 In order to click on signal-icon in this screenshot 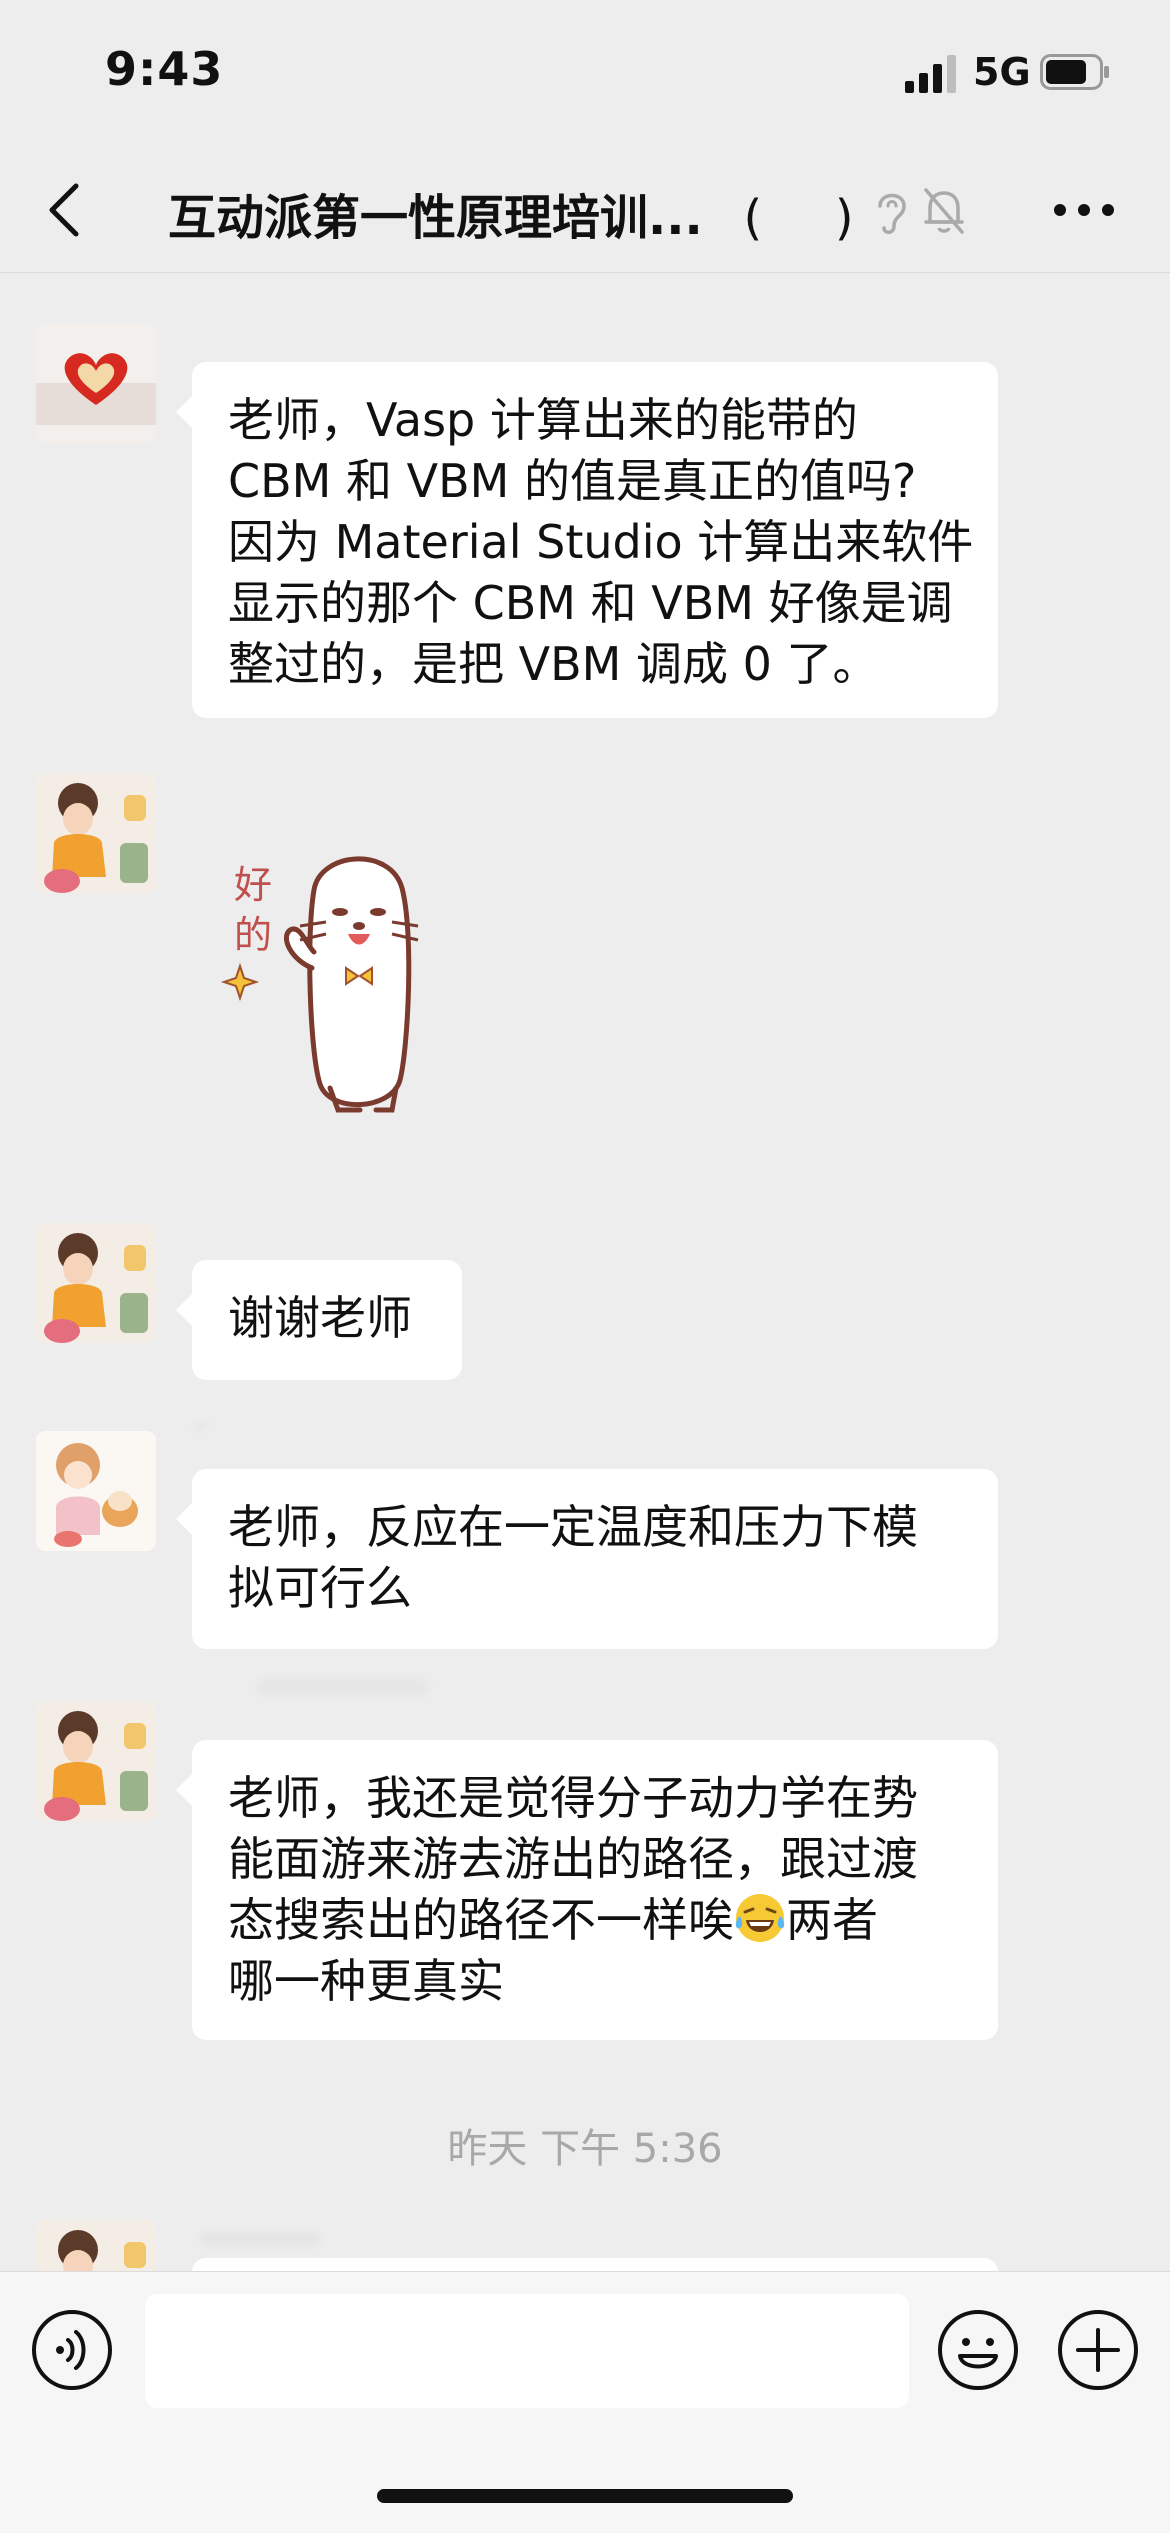, I will do `click(930, 74)`.